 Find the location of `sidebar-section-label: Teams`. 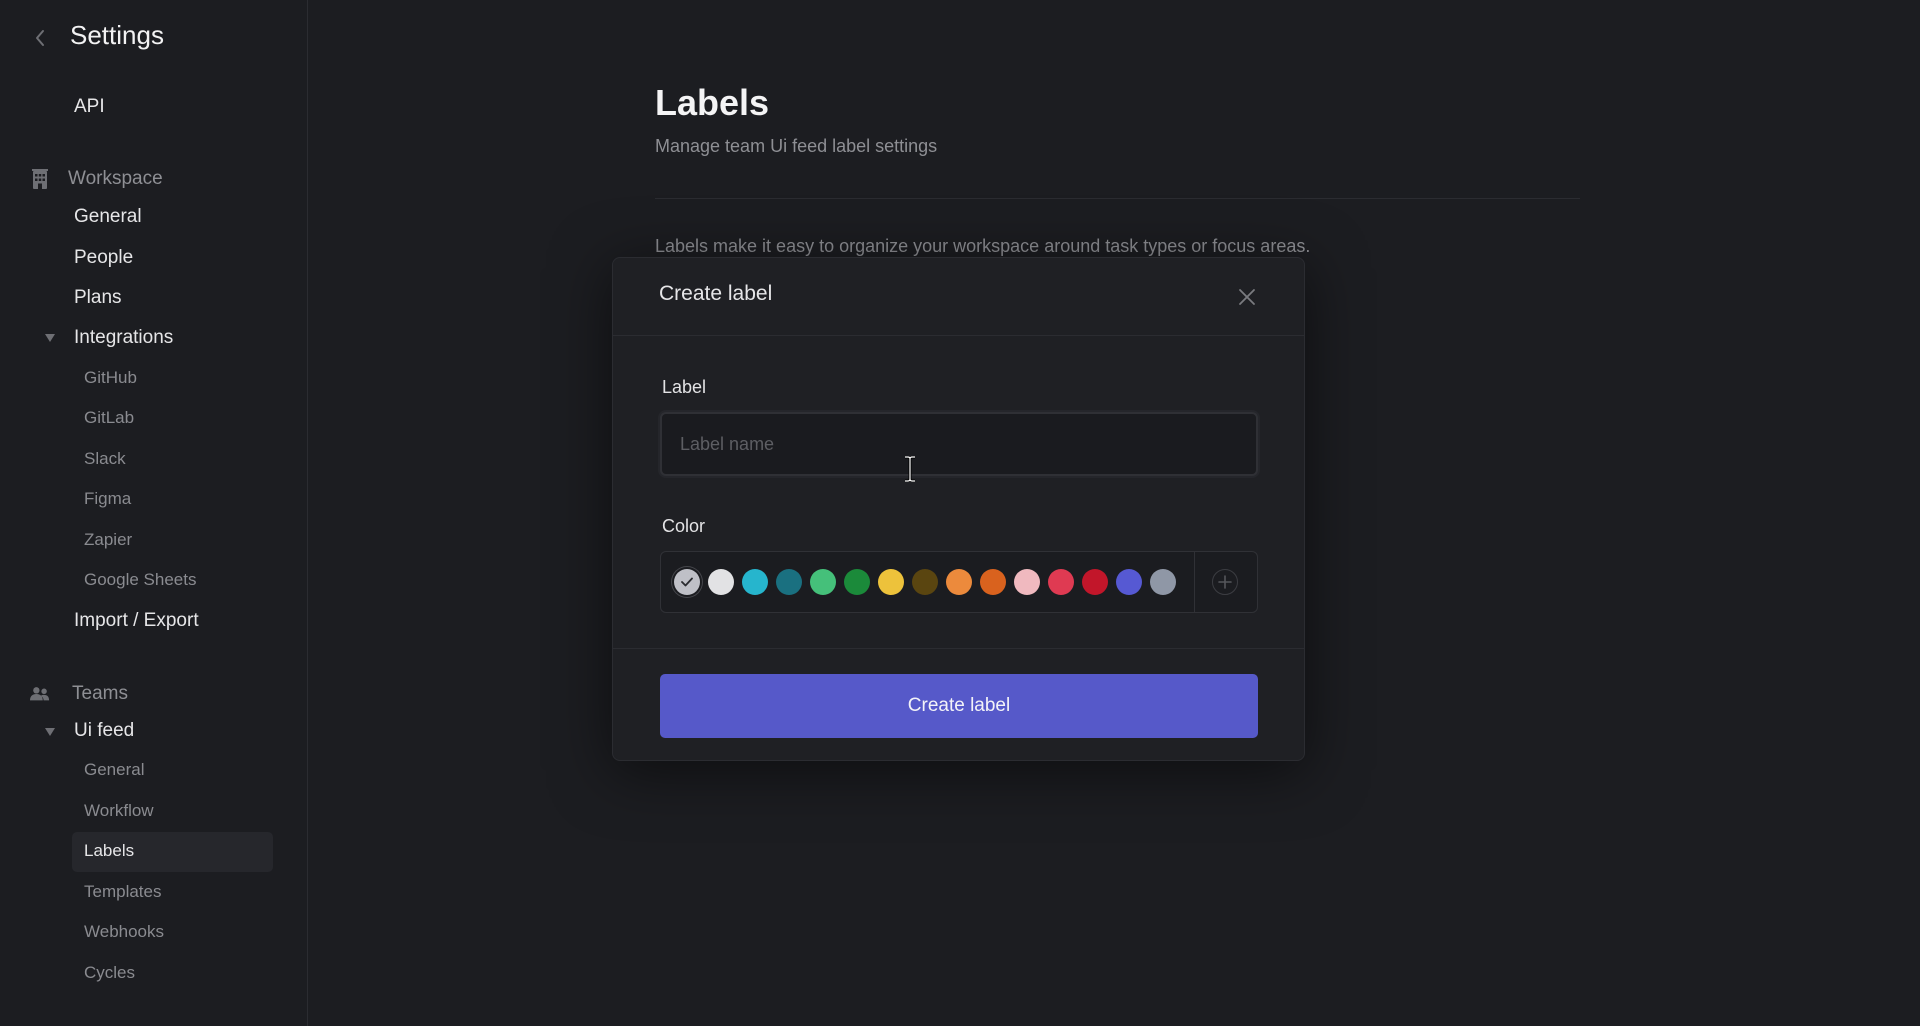

sidebar-section-label: Teams is located at coordinates (100, 693).